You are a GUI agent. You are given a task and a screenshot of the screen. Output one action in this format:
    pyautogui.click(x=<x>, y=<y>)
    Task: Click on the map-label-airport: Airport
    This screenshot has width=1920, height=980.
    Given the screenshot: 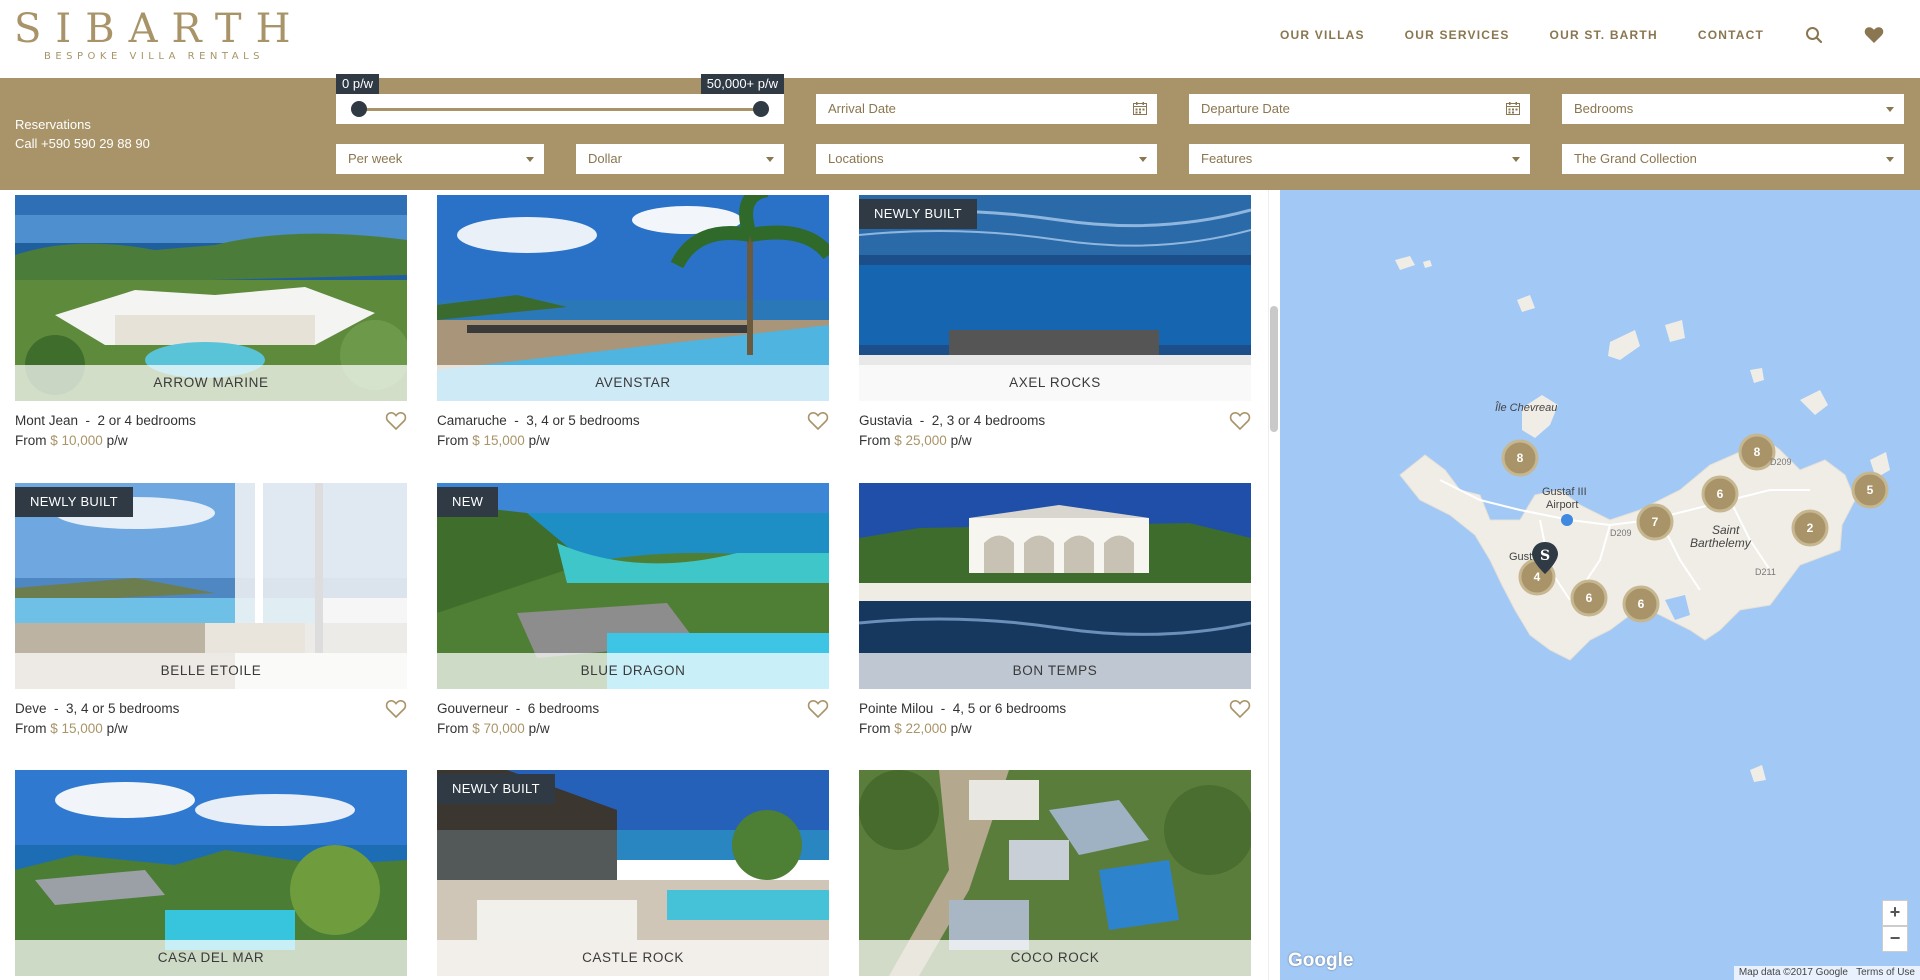 What is the action you would take?
    pyautogui.click(x=1562, y=505)
    